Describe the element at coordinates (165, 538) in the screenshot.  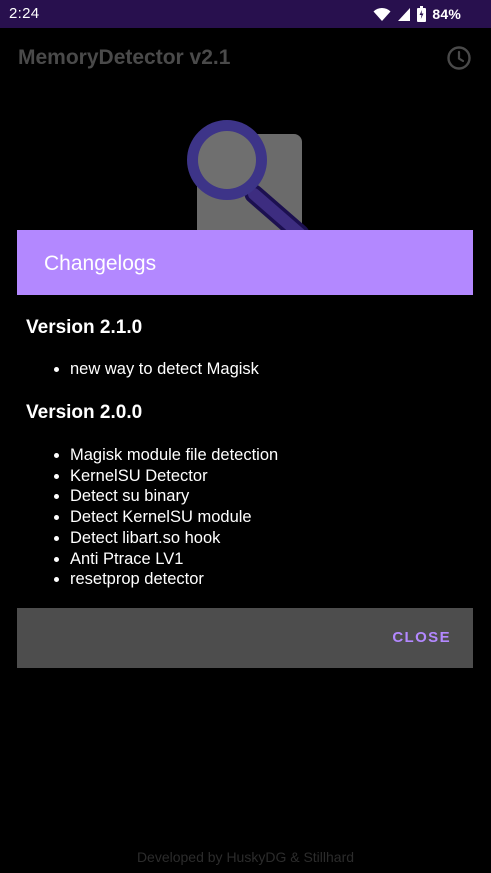
I see `list-item: Detect libart.so hook` at that location.